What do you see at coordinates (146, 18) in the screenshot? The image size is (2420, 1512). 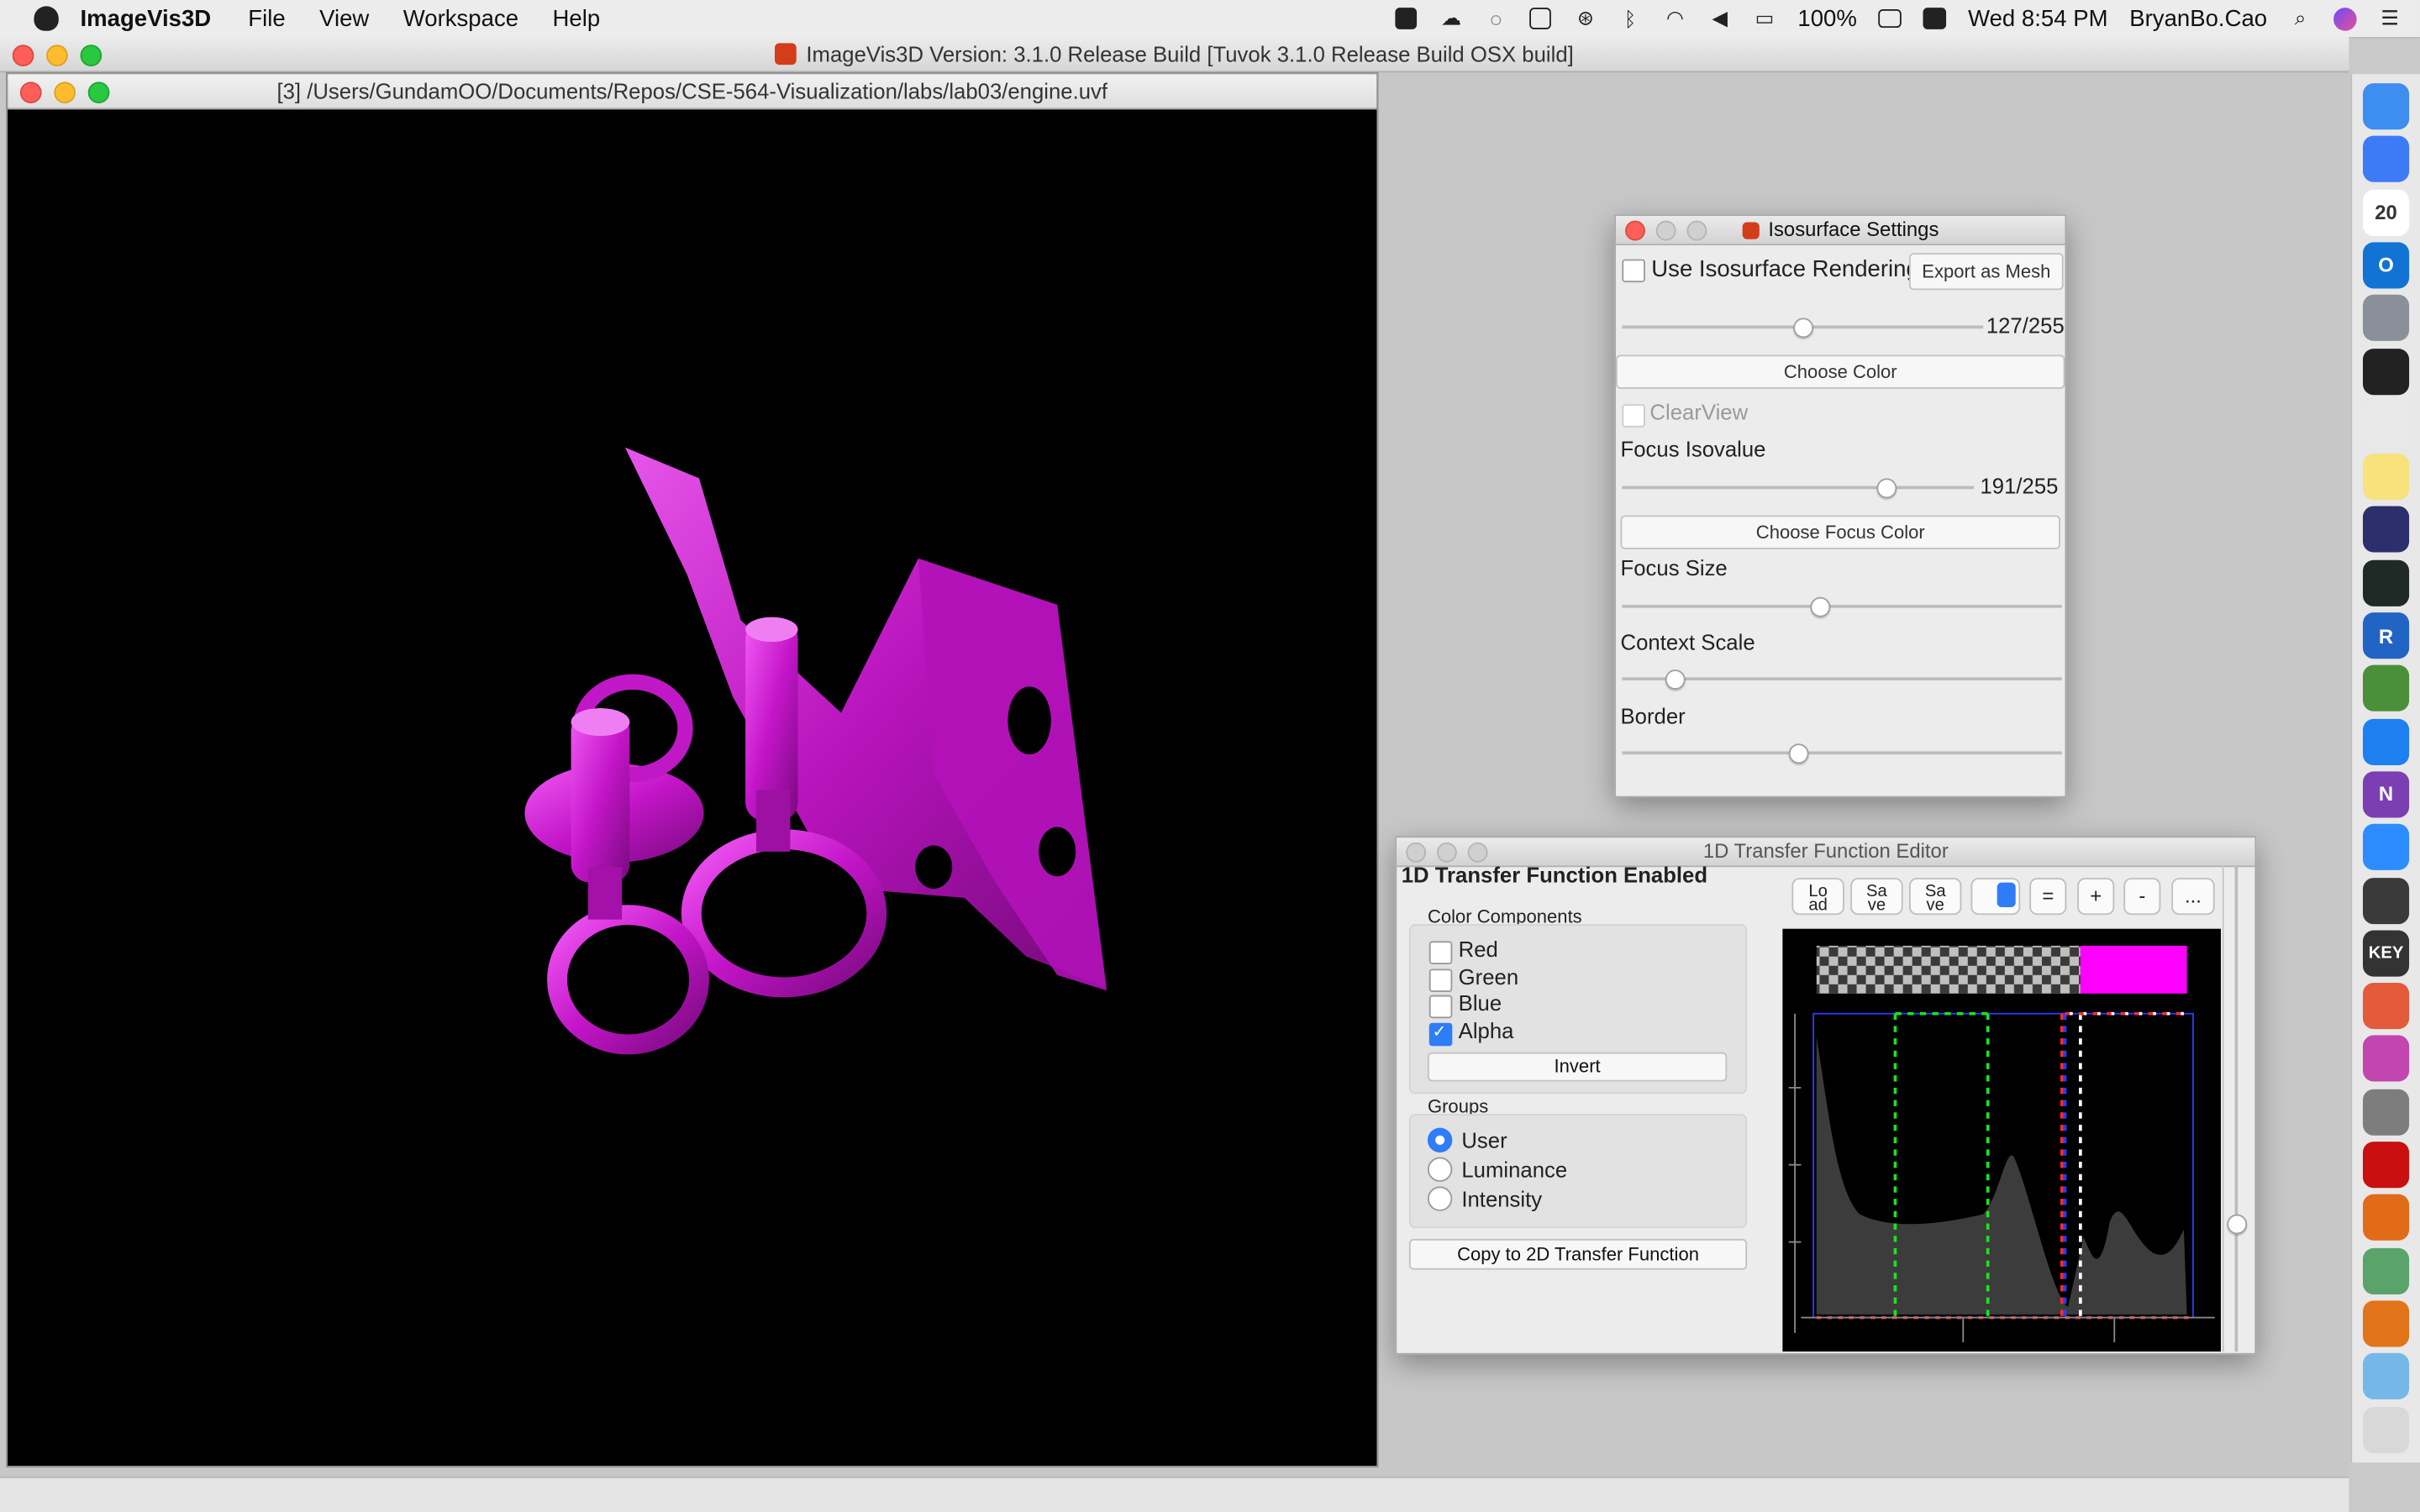 I see `app-menu: ImageVis3D` at bounding box center [146, 18].